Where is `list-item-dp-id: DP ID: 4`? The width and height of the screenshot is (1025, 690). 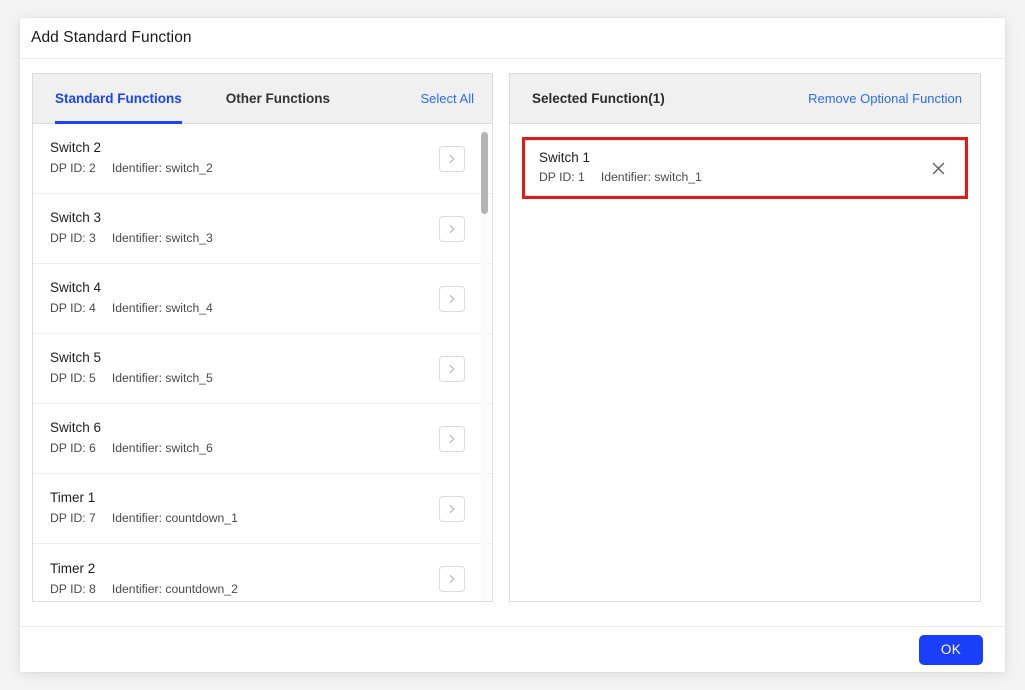
list-item-dp-id: DP ID: 4 is located at coordinates (73, 308).